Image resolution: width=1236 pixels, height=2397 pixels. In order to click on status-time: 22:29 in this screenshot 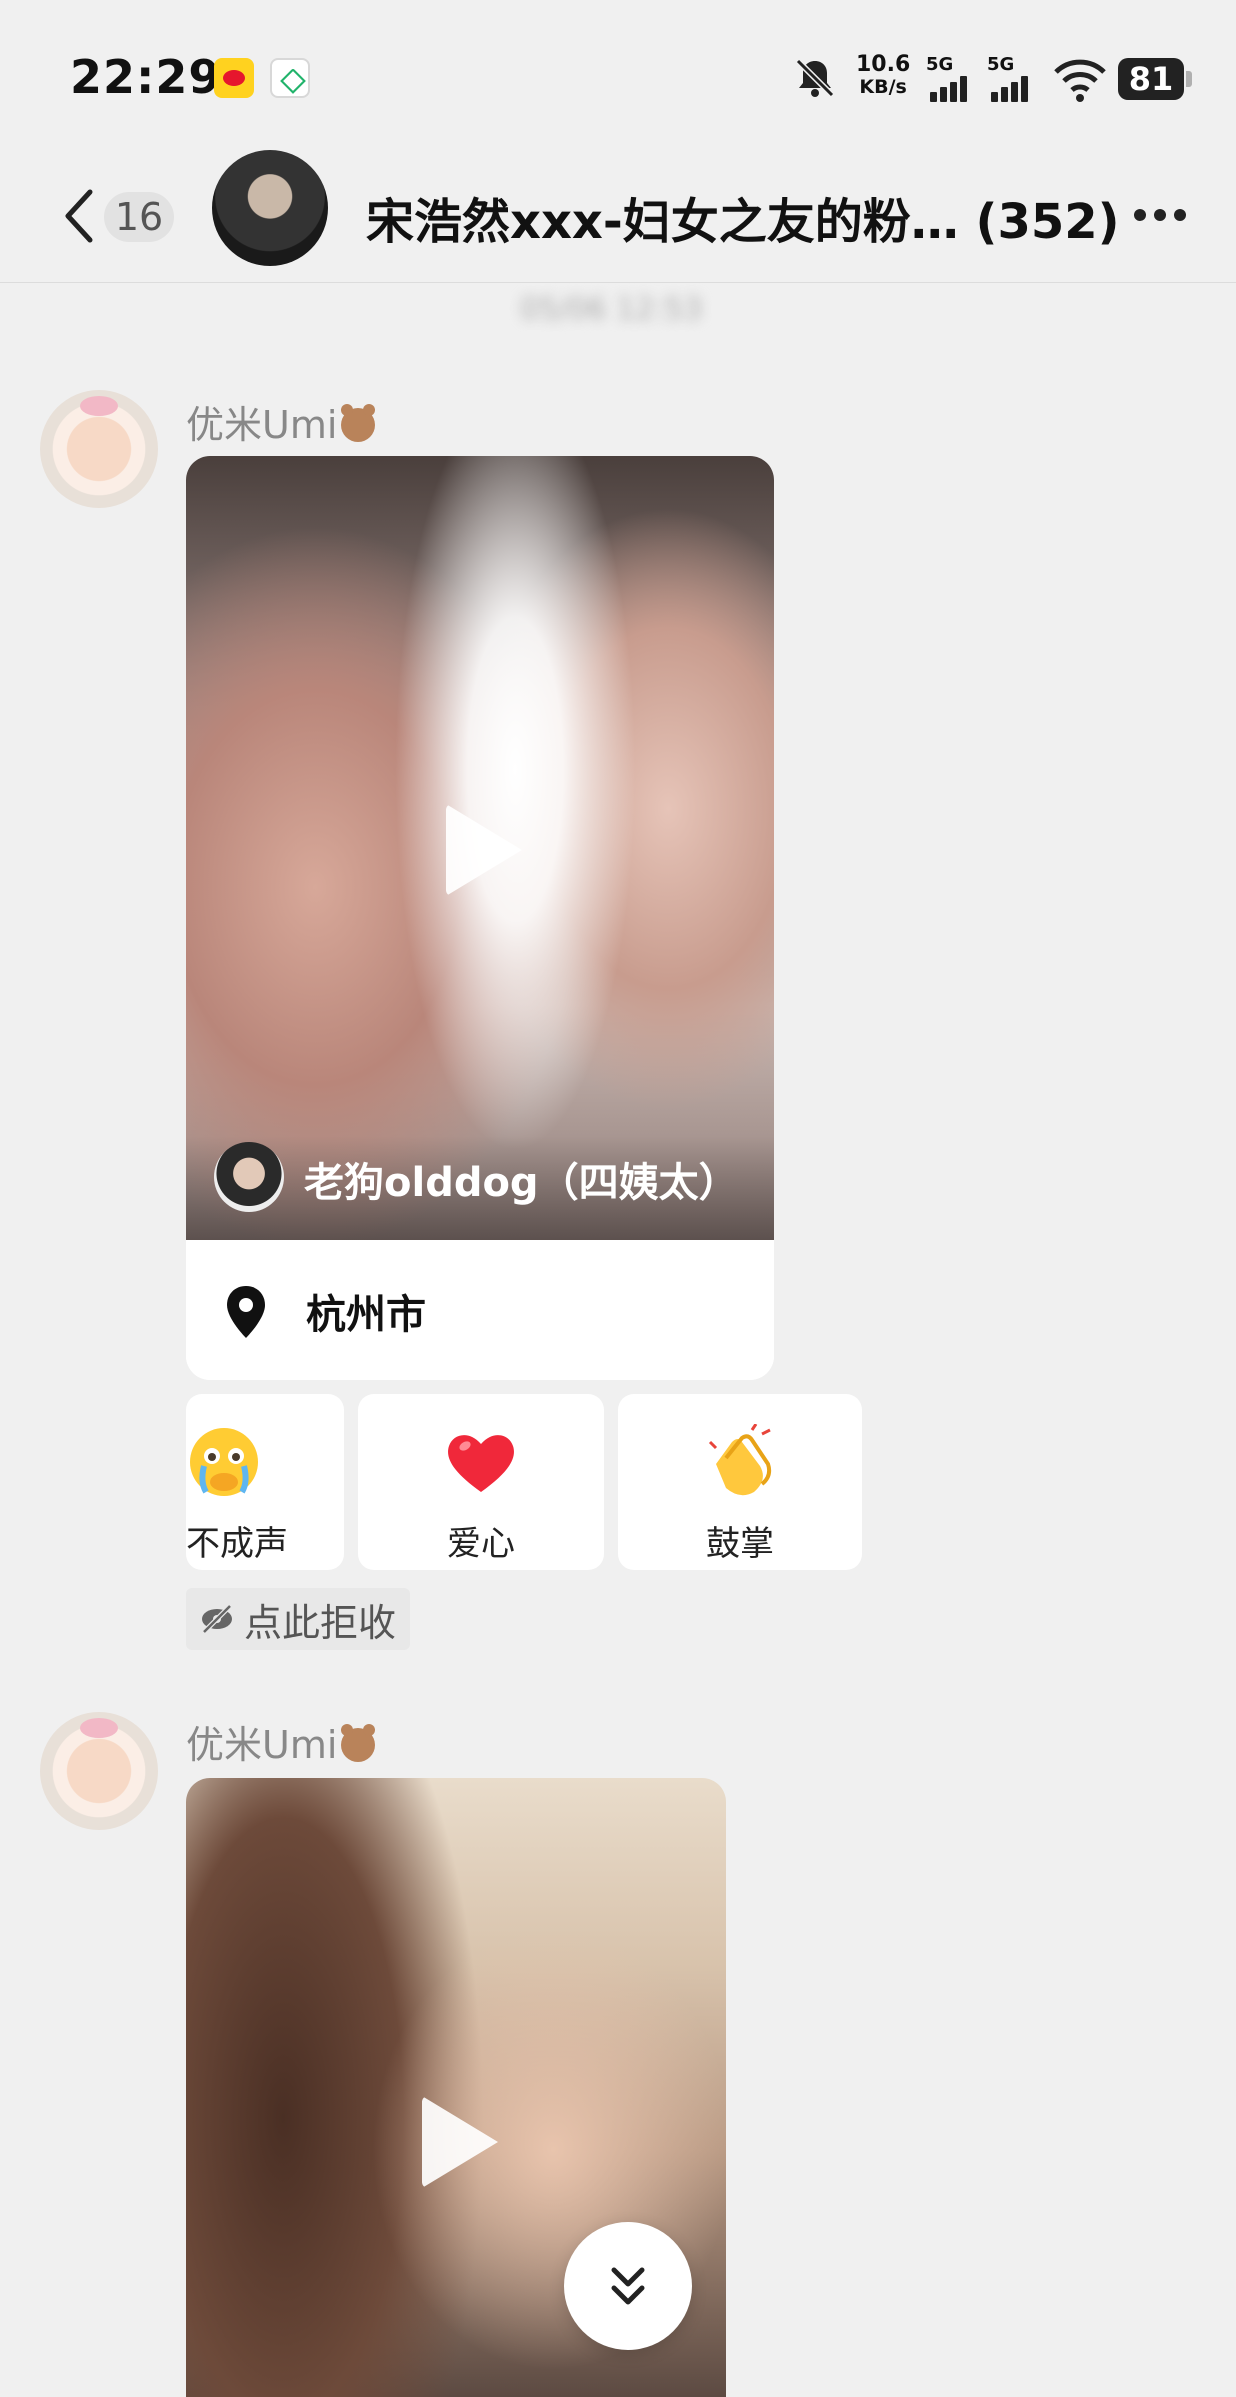, I will do `click(146, 77)`.